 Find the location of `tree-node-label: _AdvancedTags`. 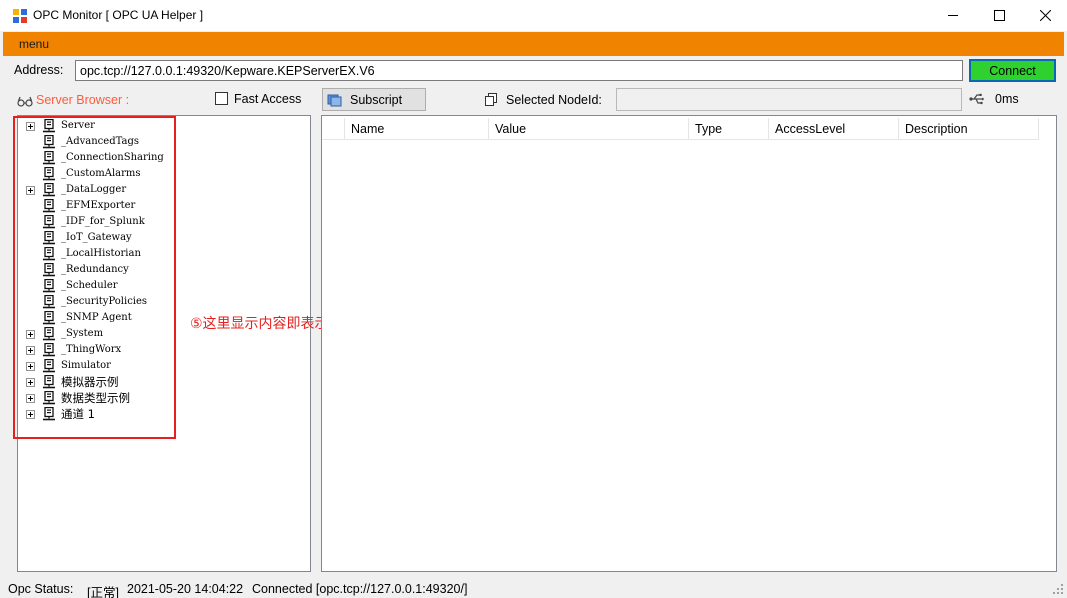

tree-node-label: _AdvancedTags is located at coordinates (100, 141).